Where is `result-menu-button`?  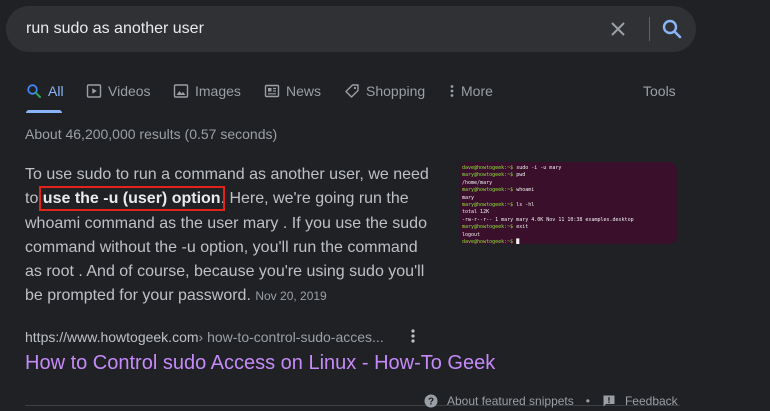 result-menu-button is located at coordinates (413, 336).